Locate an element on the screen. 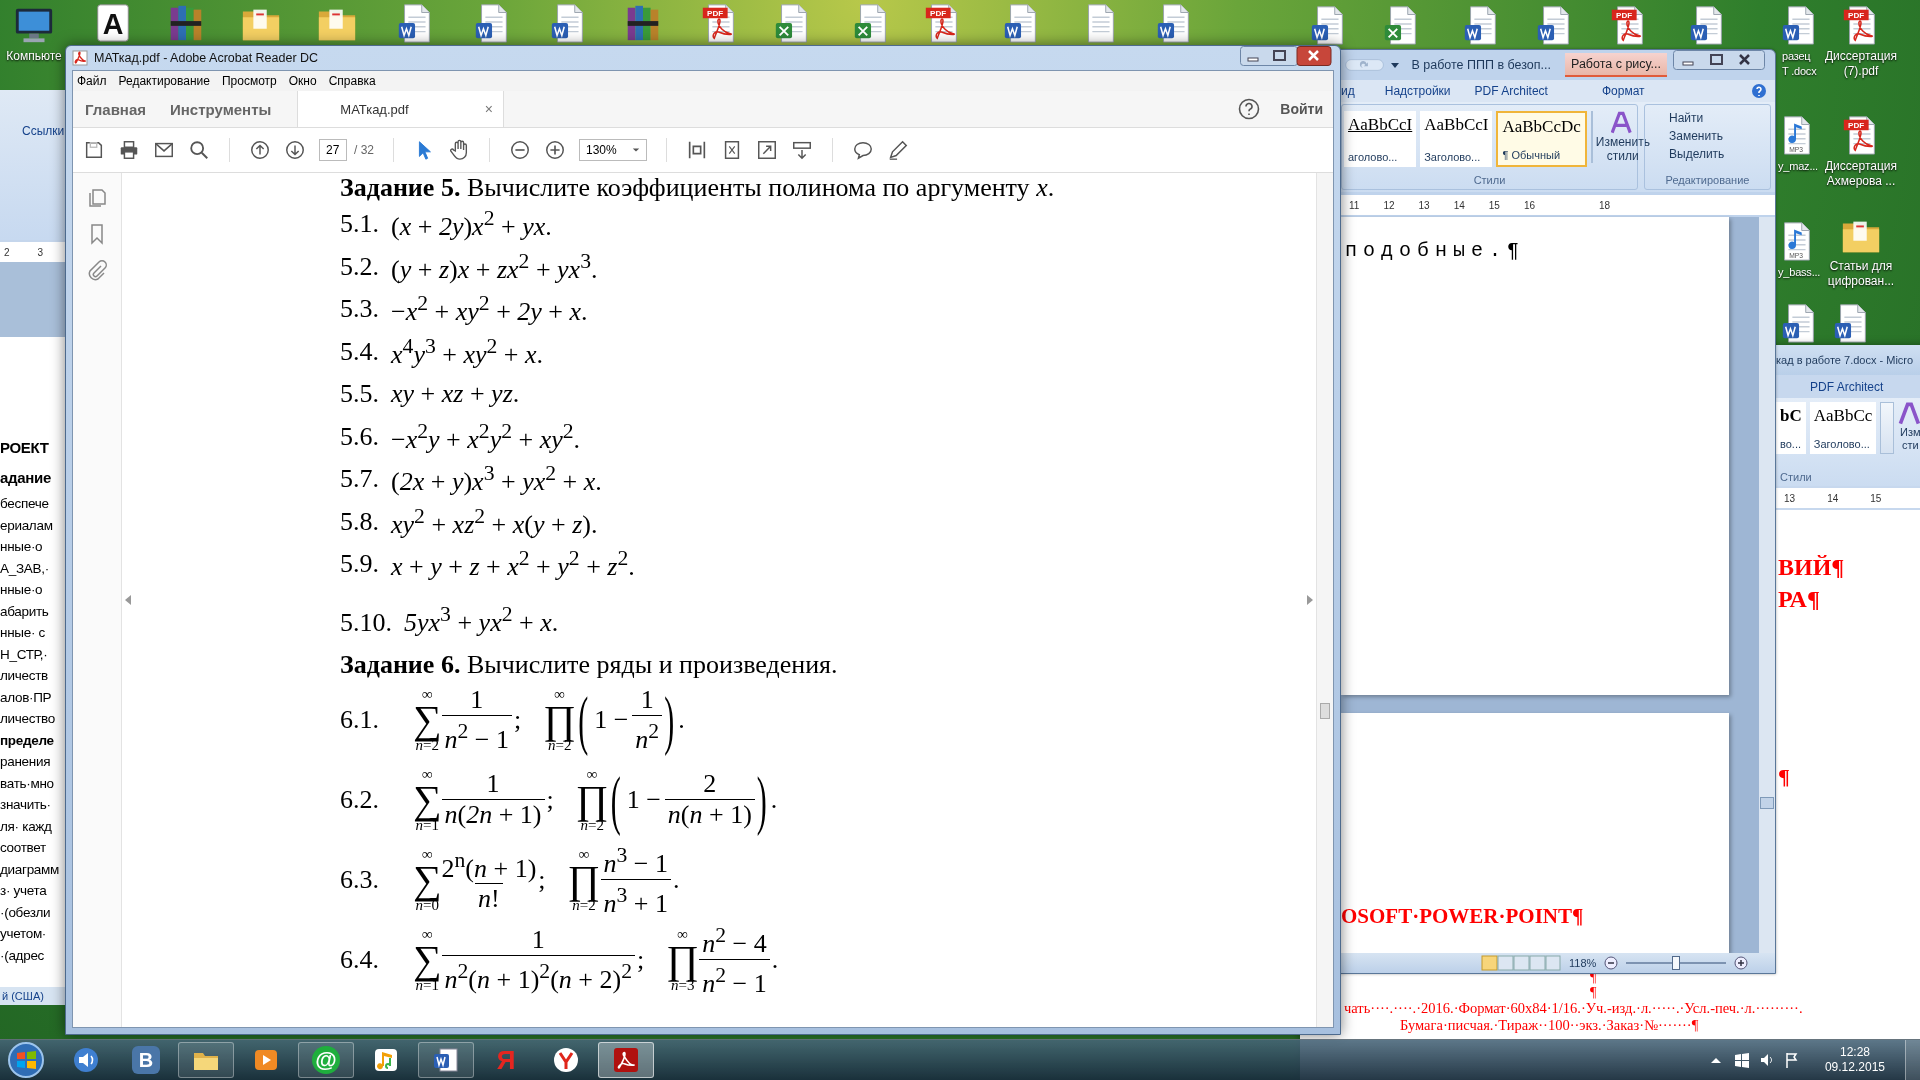 The width and height of the screenshot is (1920, 1080). formula: −x$^{2}$y + x$^{2}$y$^{2}$ + xy$^{2}$. is located at coordinates (486, 436).